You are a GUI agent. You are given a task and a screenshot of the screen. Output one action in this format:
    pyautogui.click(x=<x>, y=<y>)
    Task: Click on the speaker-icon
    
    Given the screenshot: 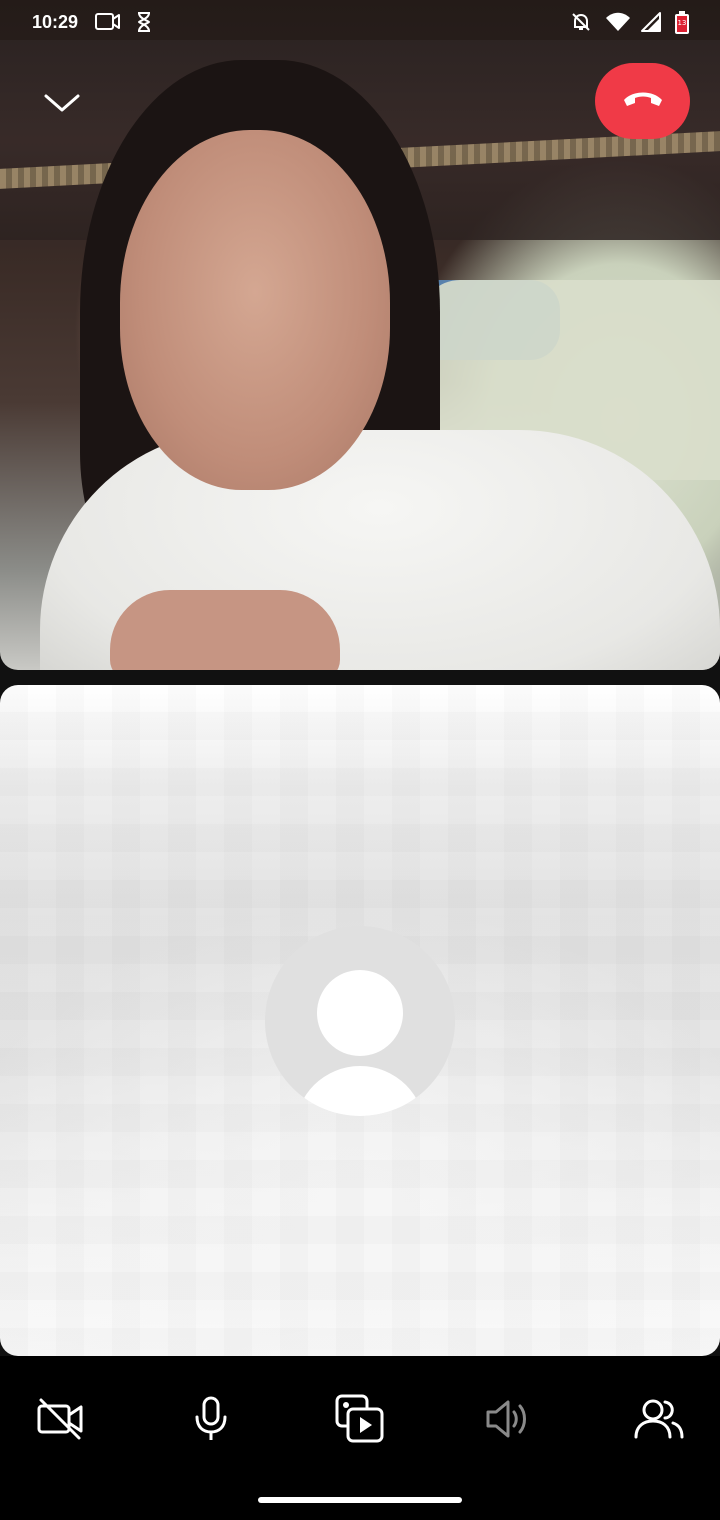 What is the action you would take?
    pyautogui.click(x=509, y=1421)
    